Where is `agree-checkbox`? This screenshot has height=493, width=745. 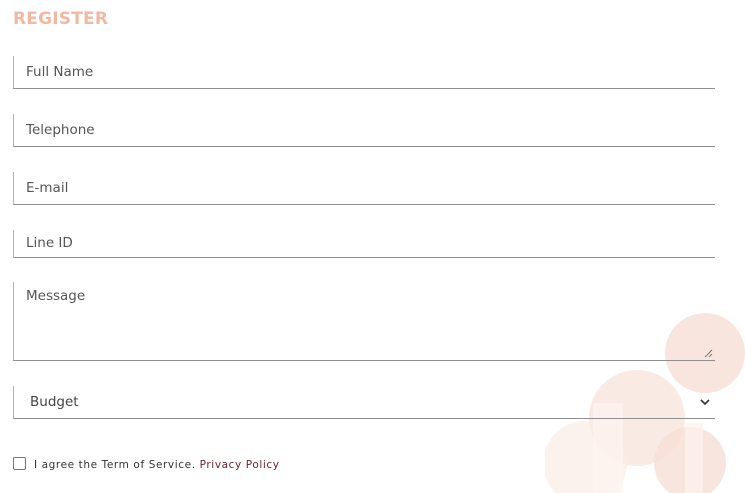 agree-checkbox is located at coordinates (19, 463).